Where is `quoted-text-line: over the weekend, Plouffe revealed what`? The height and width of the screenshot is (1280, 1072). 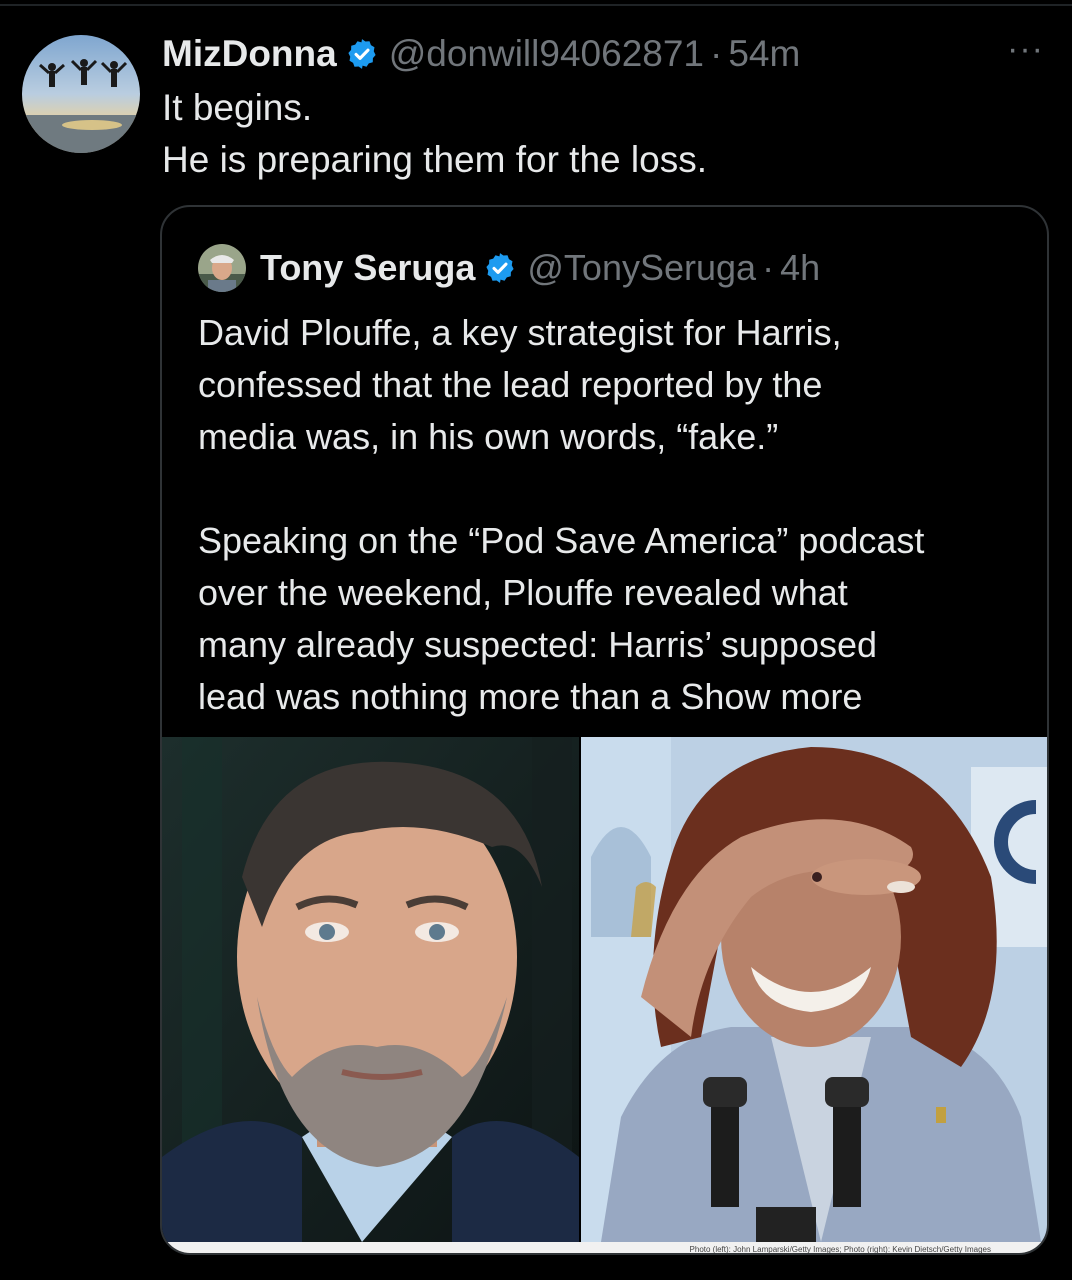 quoted-text-line: over the weekend, Plouffe revealed what is located at coordinates (523, 592).